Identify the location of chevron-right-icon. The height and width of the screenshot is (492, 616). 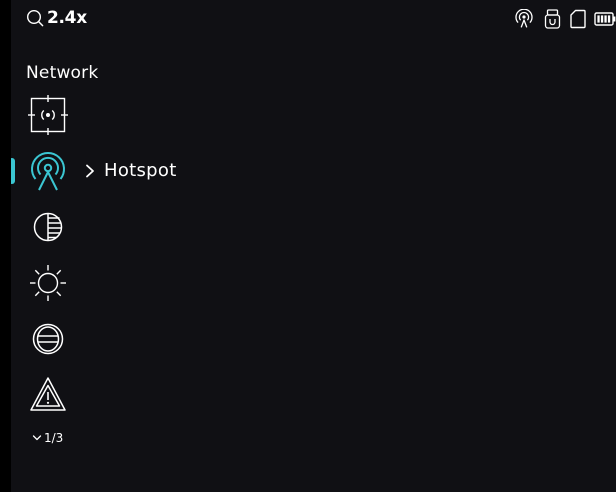
(90, 171).